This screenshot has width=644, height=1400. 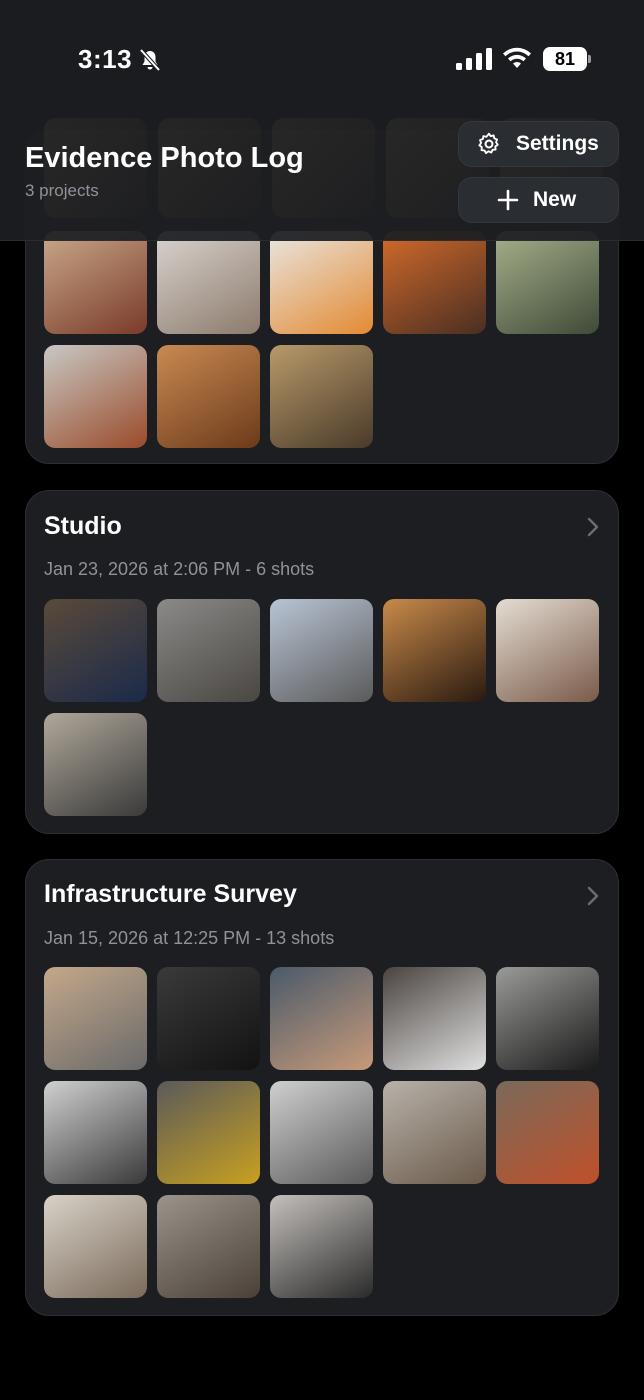 I want to click on photo-thumbnail-loft-workers, so click(x=547, y=650).